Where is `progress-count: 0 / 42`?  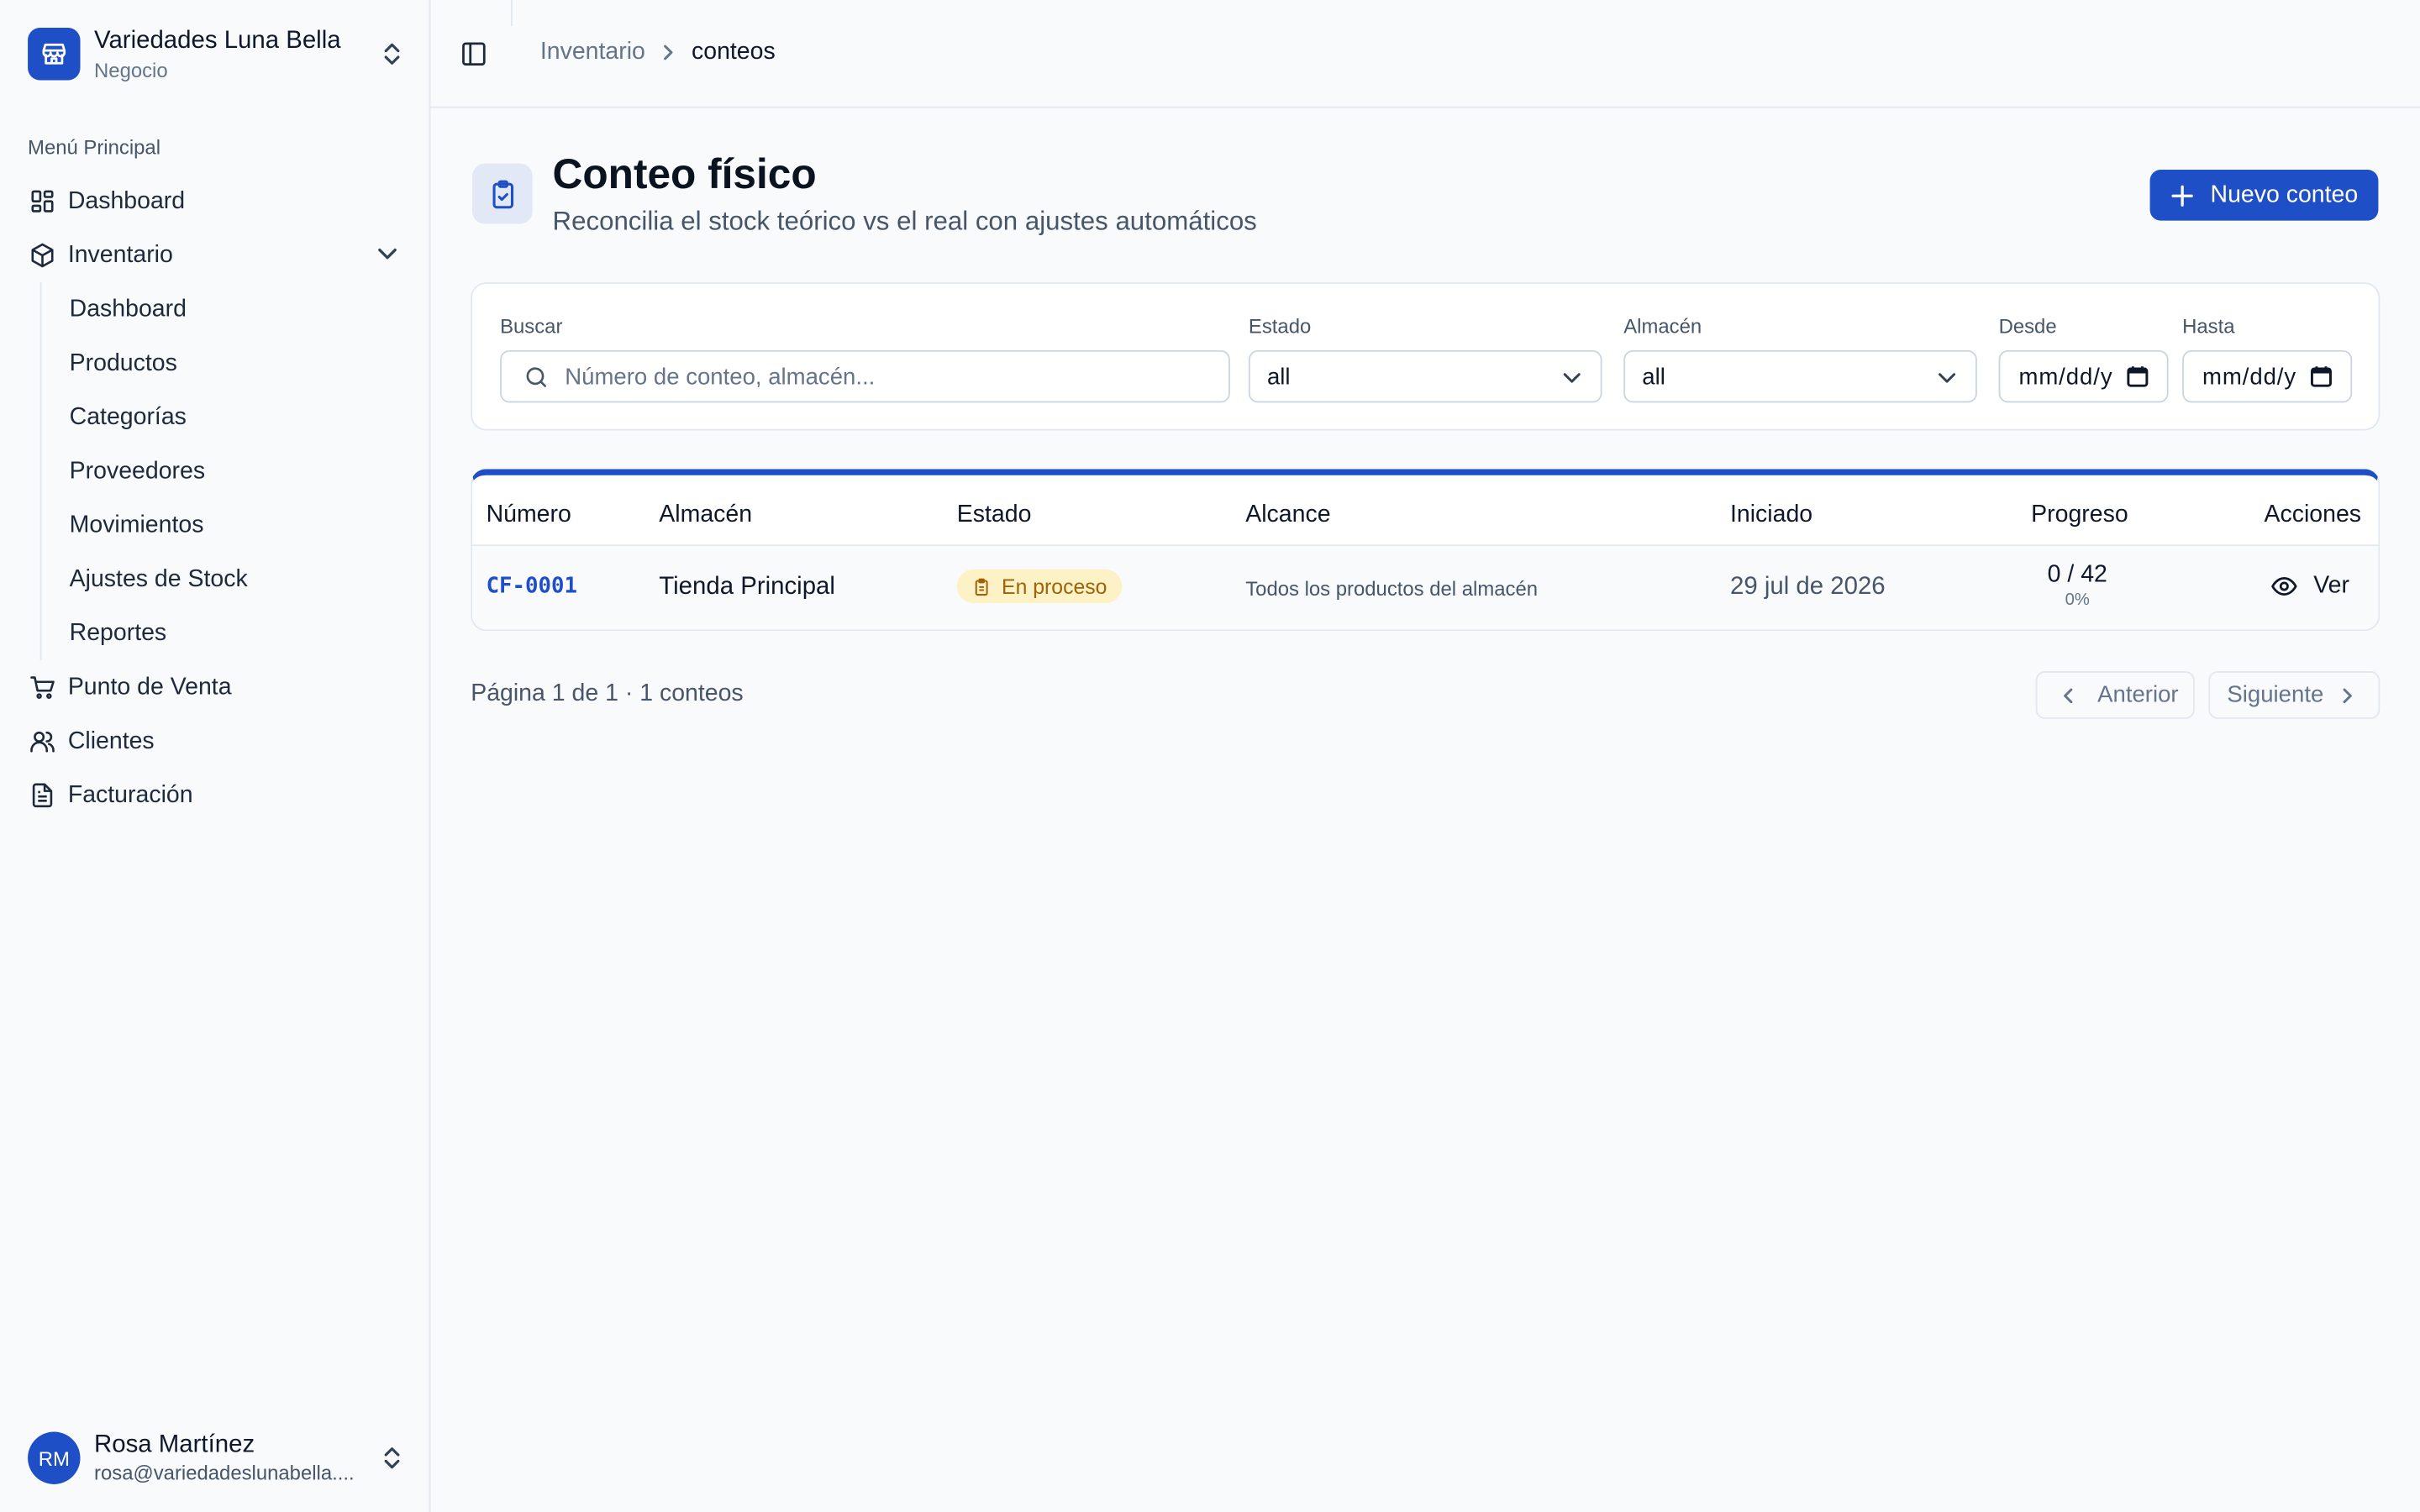 progress-count: 0 / 42 is located at coordinates (2077, 574).